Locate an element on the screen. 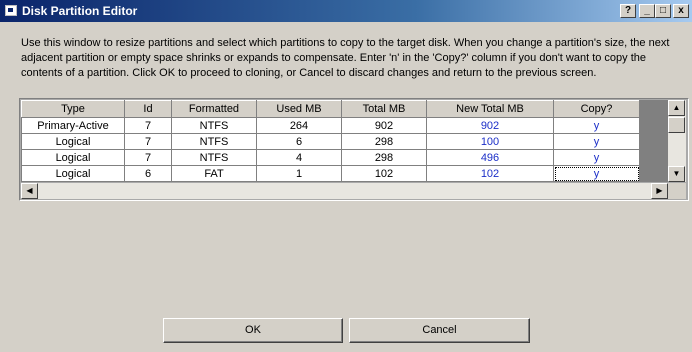 The height and width of the screenshot is (352, 692). table-row: Logical 7 NTFS 4 298 496 y is located at coordinates (345, 157).